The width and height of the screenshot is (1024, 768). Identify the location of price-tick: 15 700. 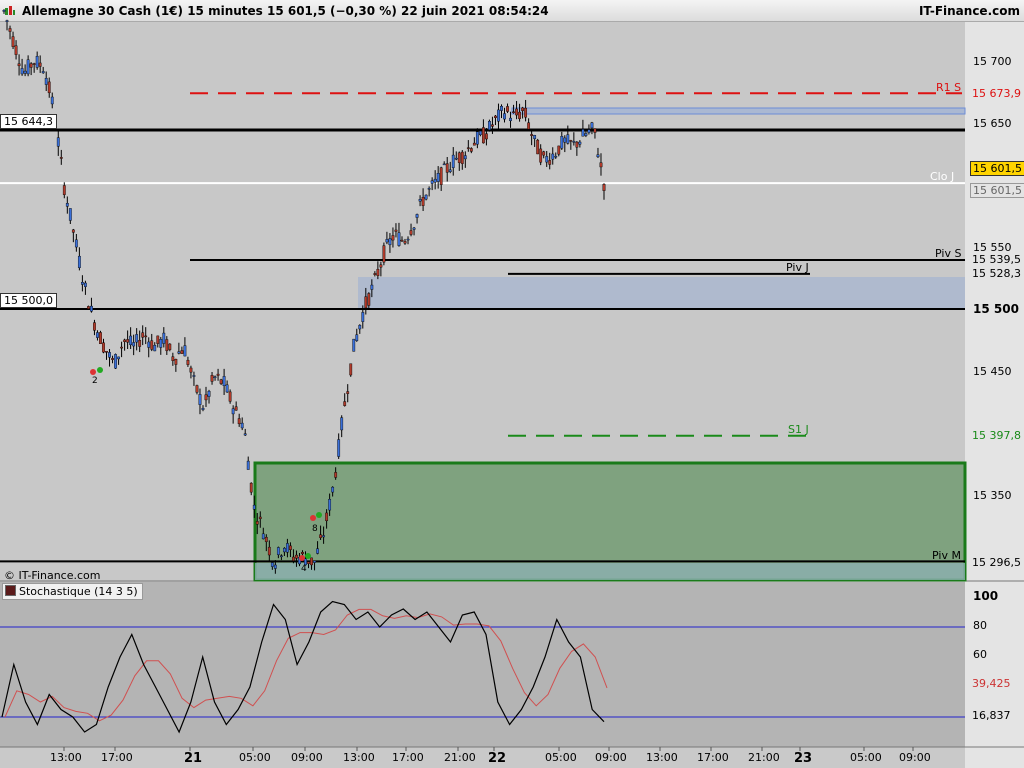
(992, 61).